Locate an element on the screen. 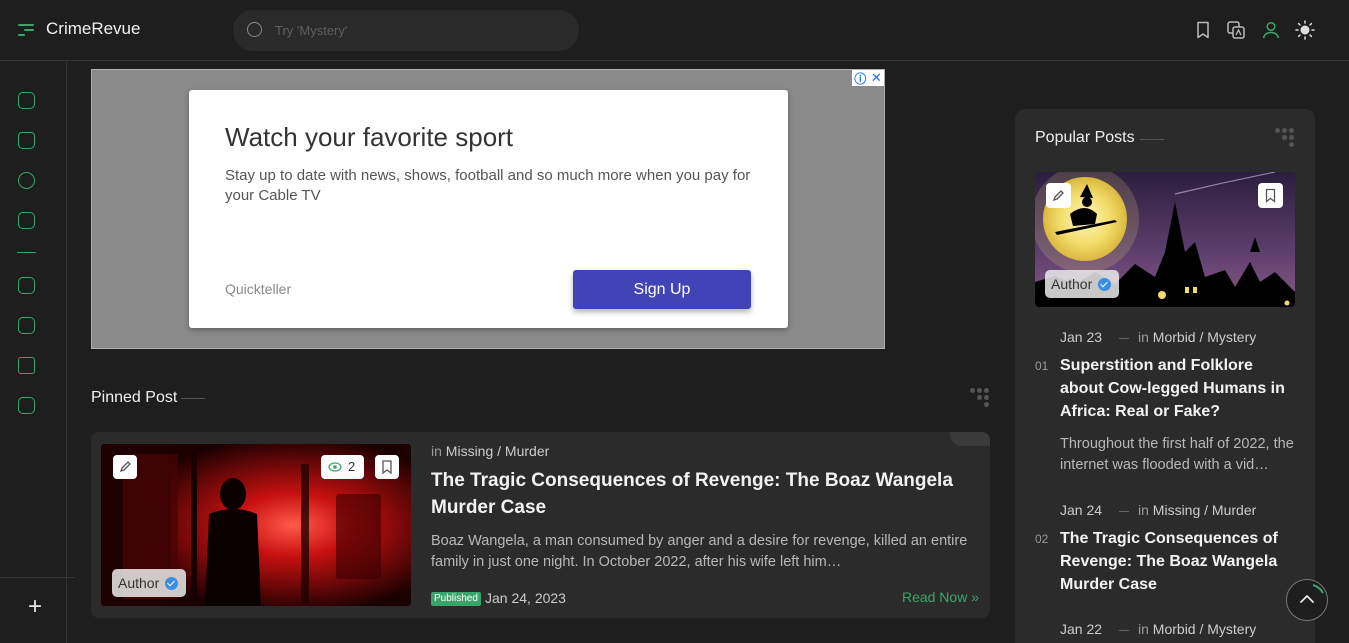  lock-icon is located at coordinates (26, 365).